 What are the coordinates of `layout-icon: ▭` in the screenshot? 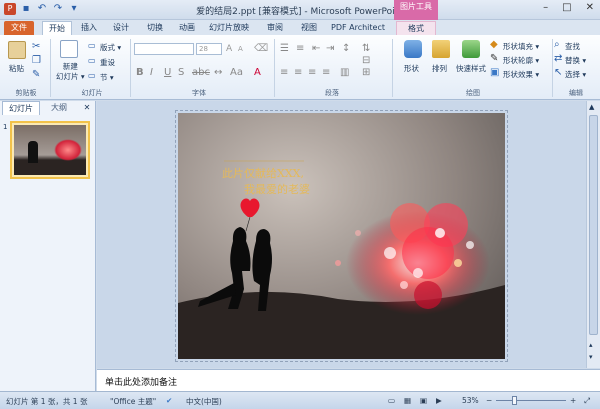 It's located at (92, 45).